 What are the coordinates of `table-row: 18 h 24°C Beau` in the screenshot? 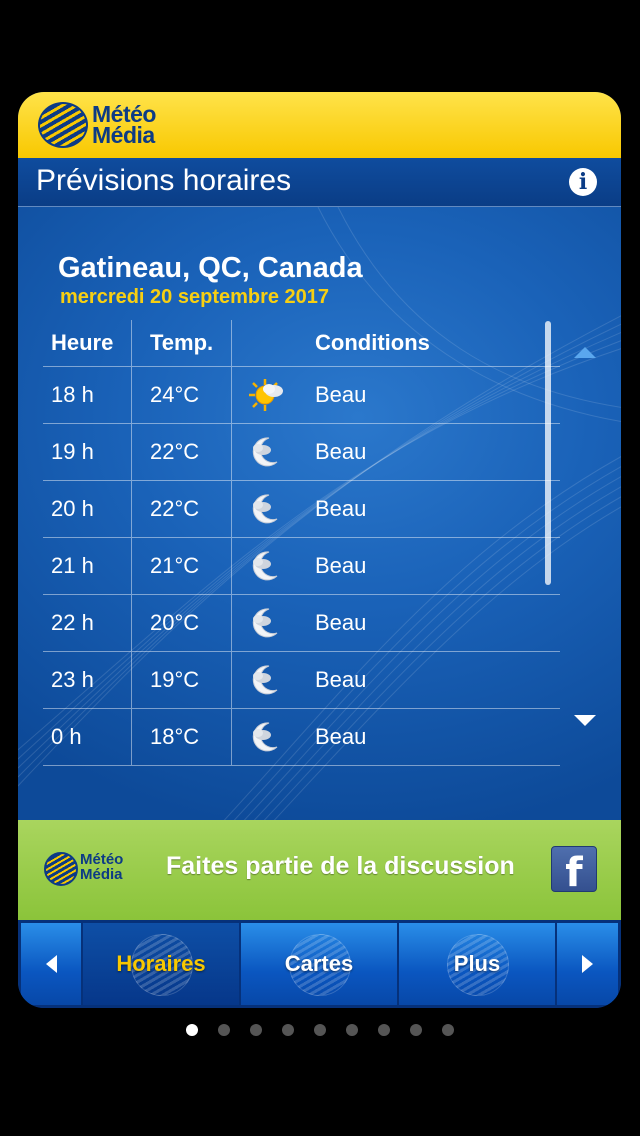 It's located at (301, 395).